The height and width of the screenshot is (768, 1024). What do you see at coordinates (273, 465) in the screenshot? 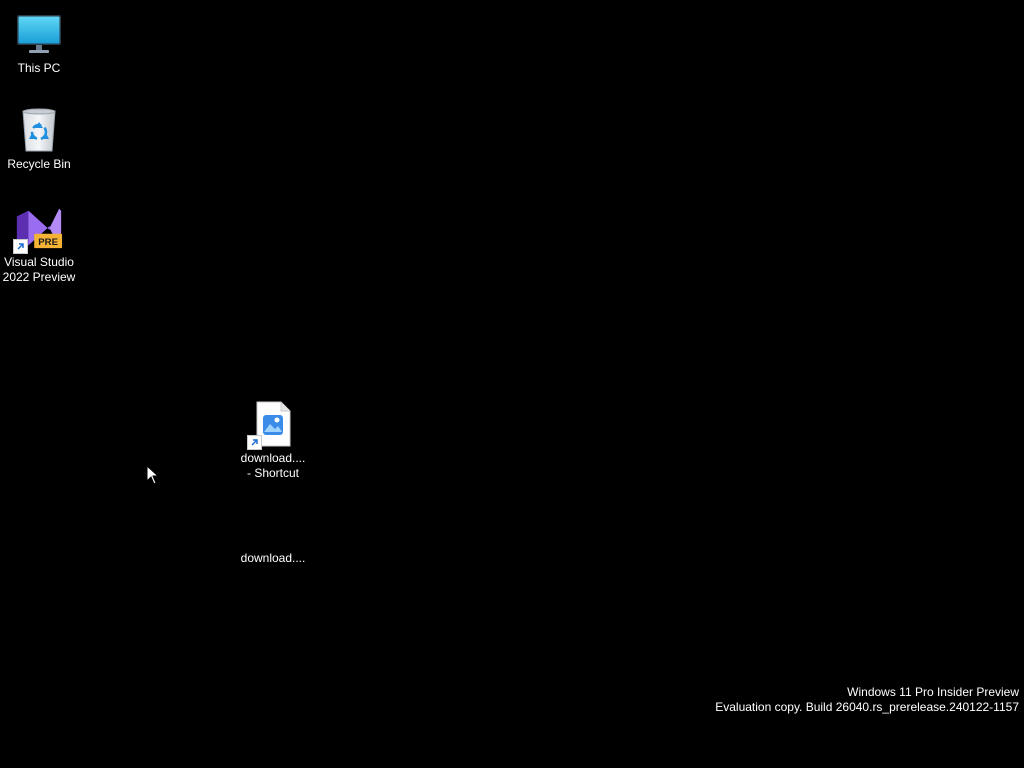
I see `desktop-icon-label: download.... - Shortcut` at bounding box center [273, 465].